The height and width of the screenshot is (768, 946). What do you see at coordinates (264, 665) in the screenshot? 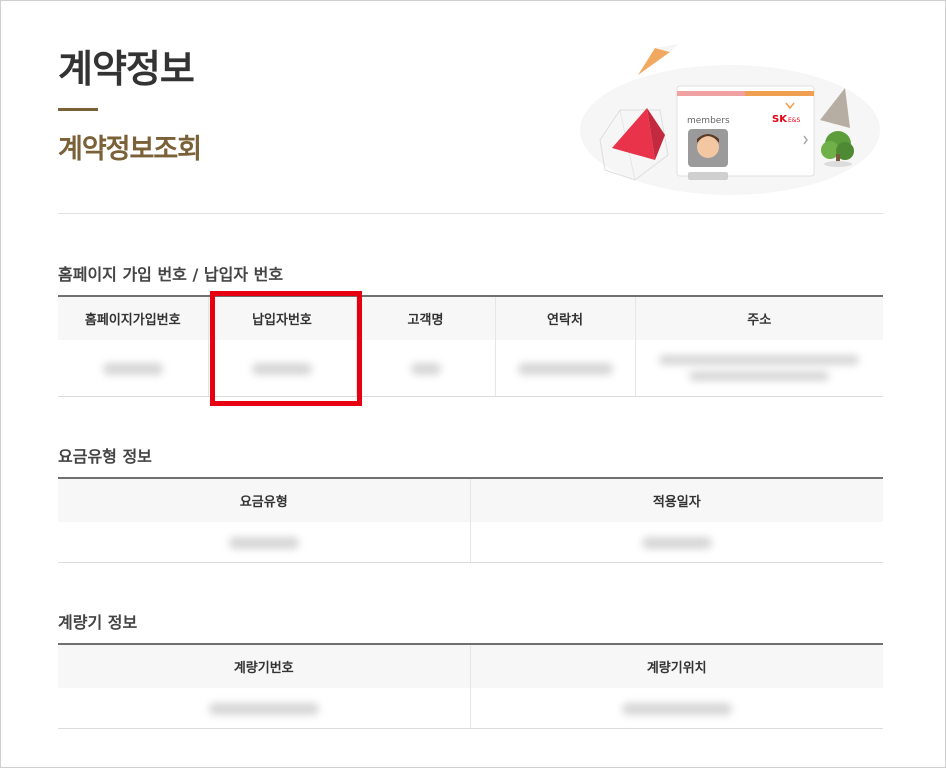
I see `col-meter-number: 계량기번호` at bounding box center [264, 665].